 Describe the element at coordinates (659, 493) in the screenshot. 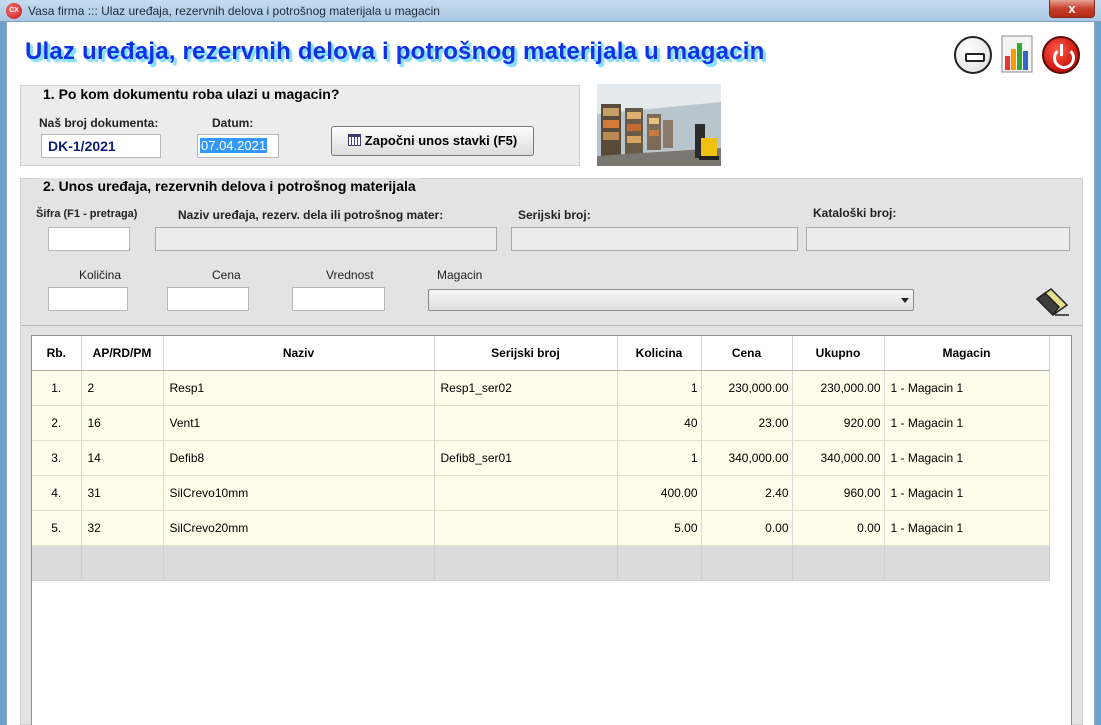

I see `cell-quantity: 400.00` at that location.